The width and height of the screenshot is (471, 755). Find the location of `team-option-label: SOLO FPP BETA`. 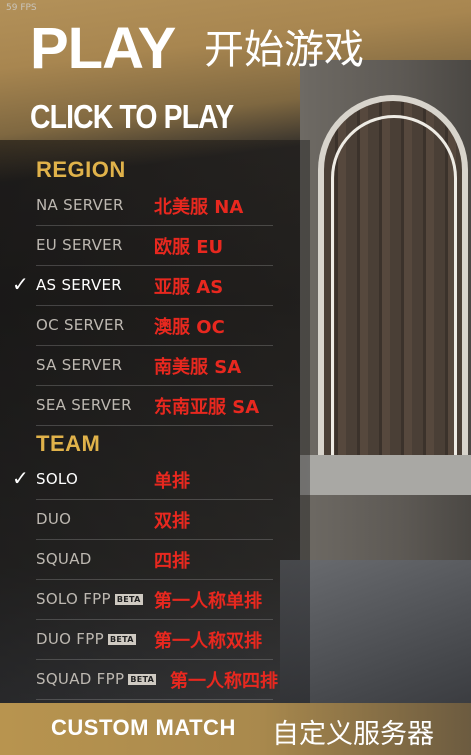

team-option-label: SOLO FPP BETA is located at coordinates (89, 599).